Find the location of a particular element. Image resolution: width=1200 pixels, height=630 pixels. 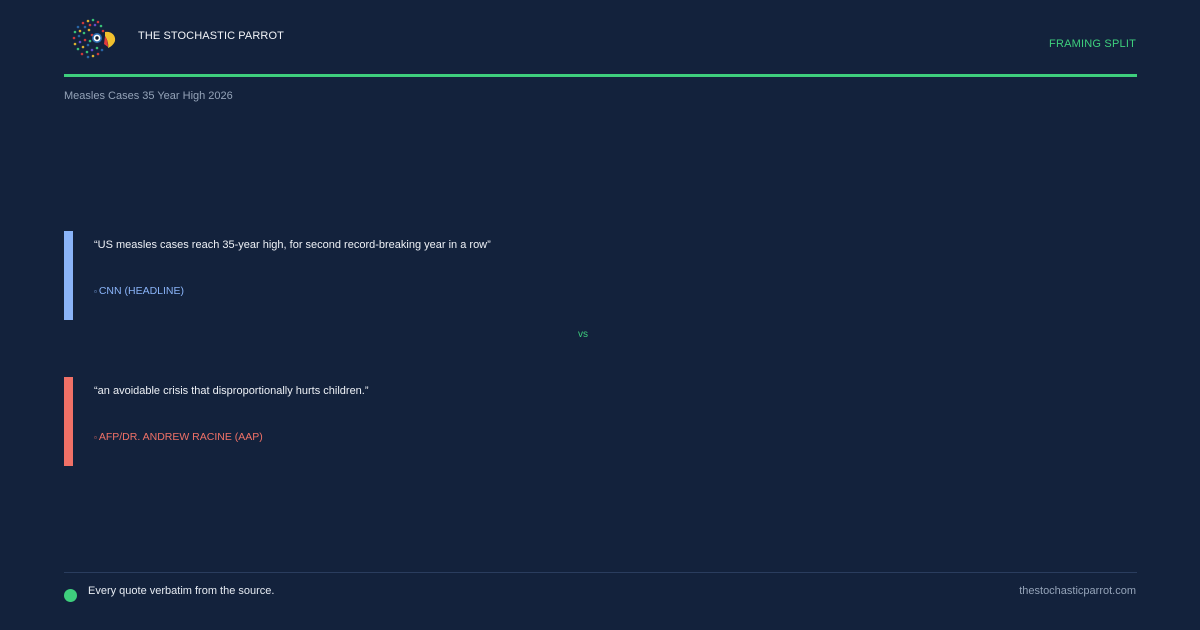

quote-source-label: AFP/DR. ANDREW RACINE (AAP) is located at coordinates (180, 437).